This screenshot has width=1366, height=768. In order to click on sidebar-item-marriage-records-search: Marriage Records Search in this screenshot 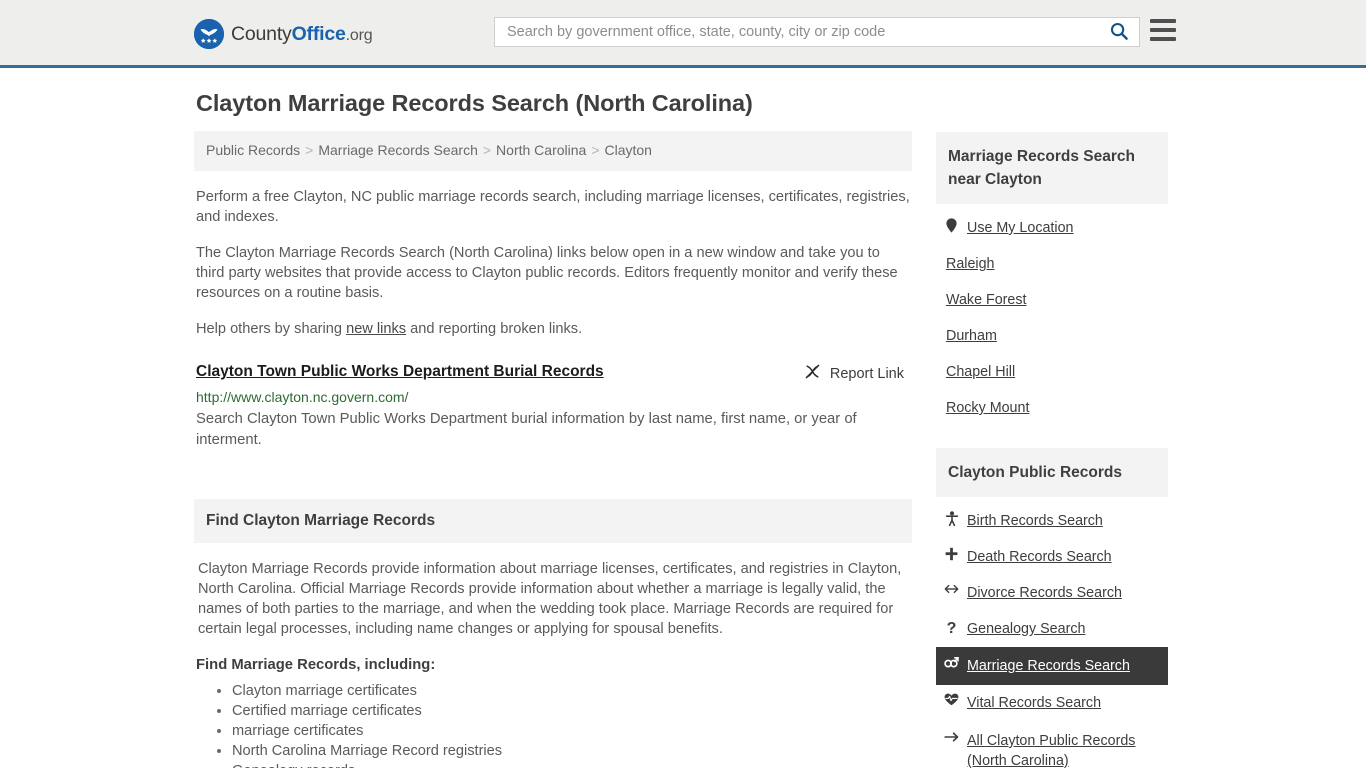, I will do `click(1052, 666)`.